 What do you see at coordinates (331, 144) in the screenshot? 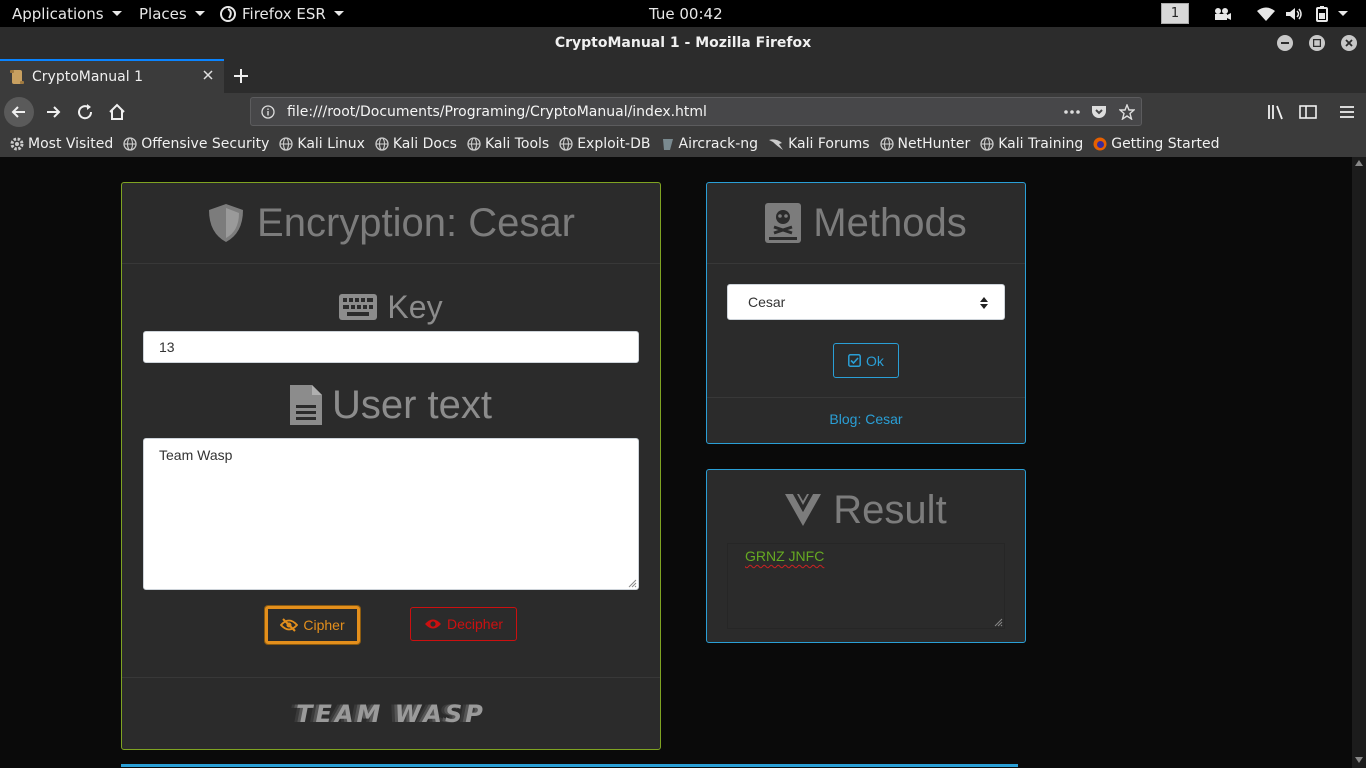
I see `bookmark-label: Kali Linux` at bounding box center [331, 144].